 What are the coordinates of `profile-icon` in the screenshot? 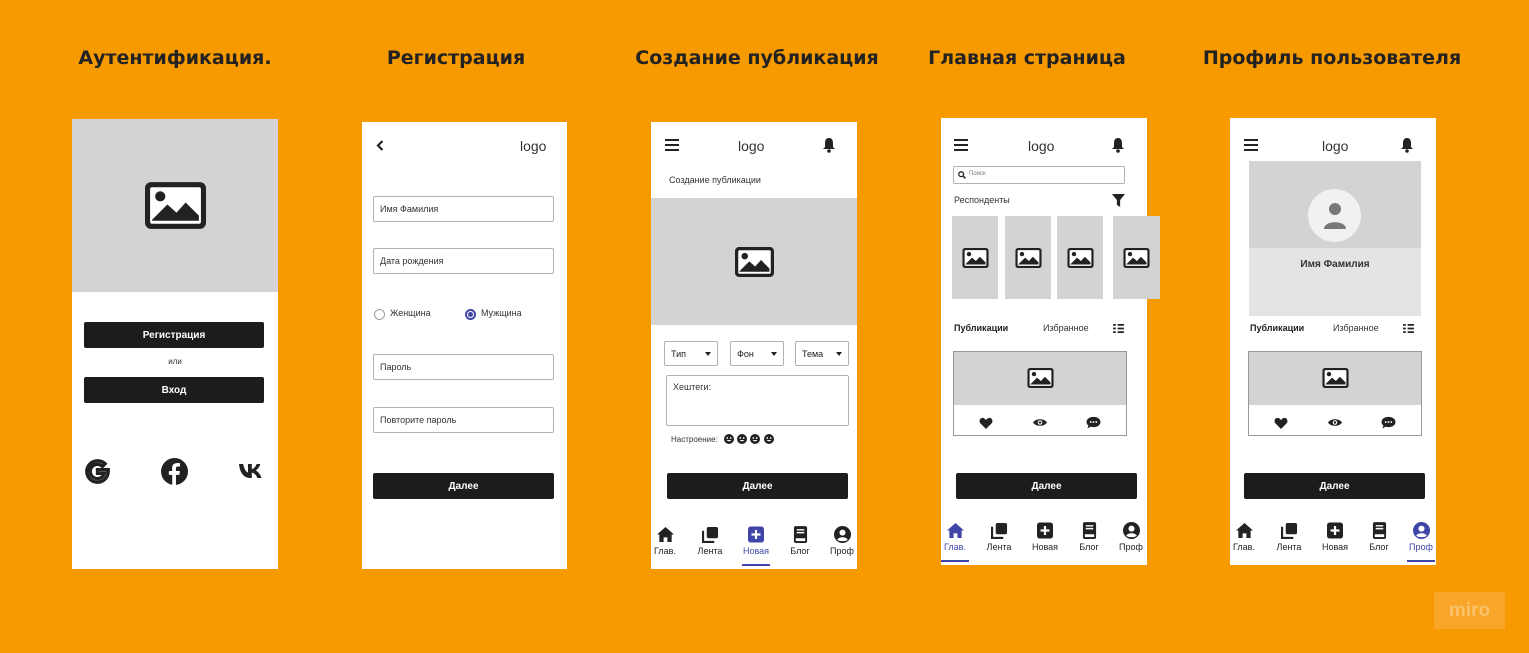 It's located at (1131, 530).